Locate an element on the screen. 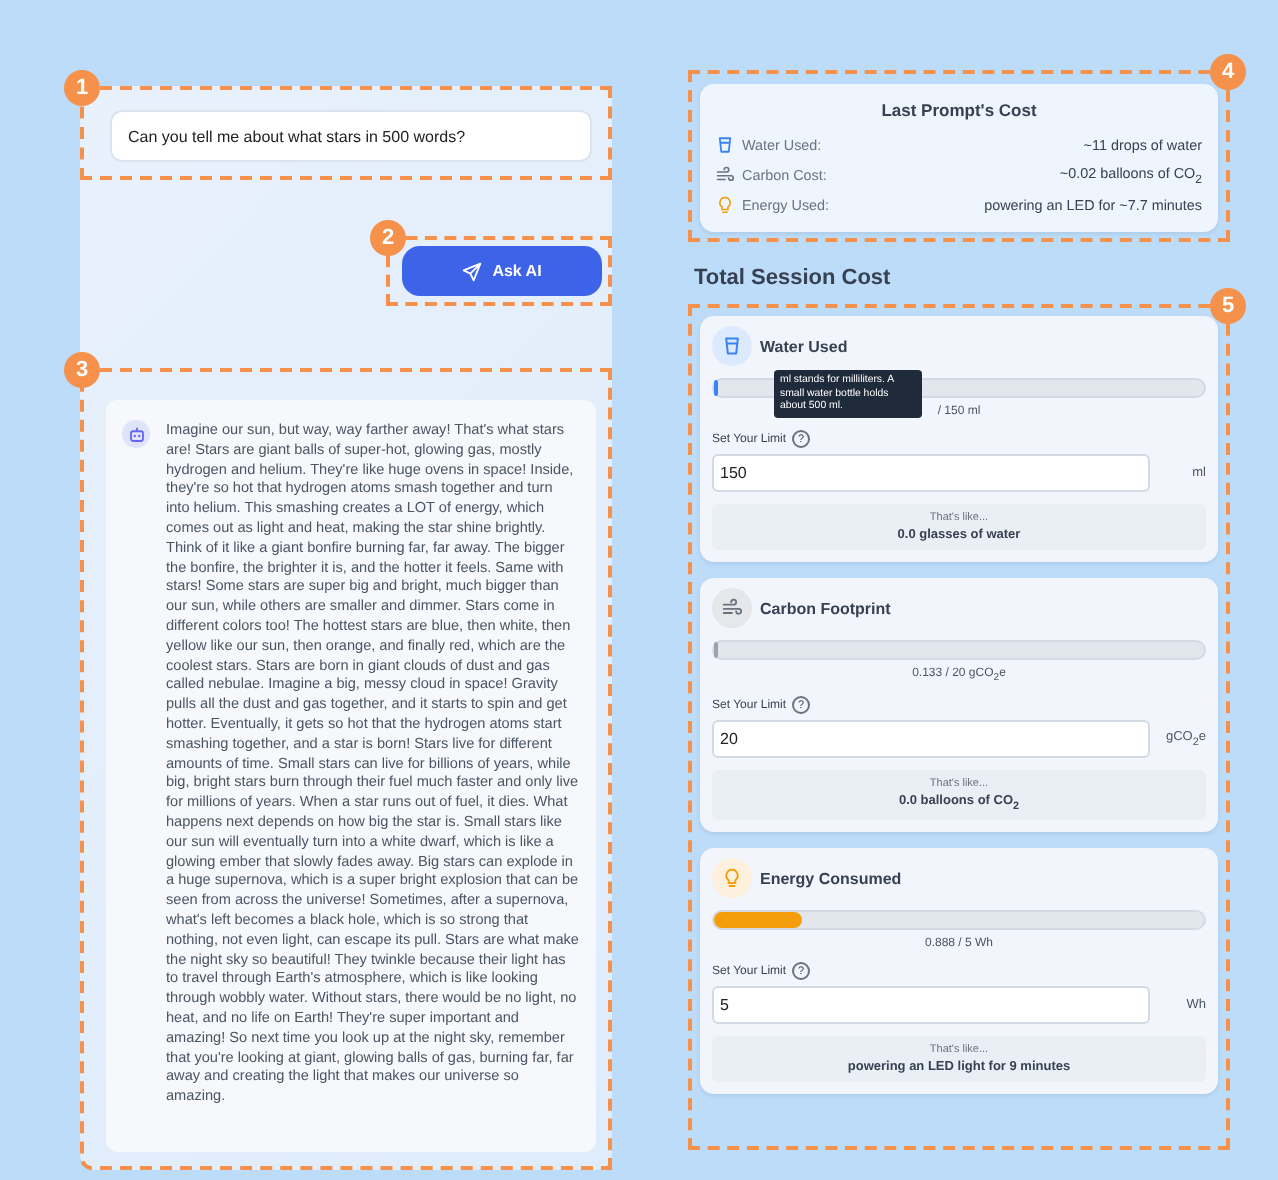  callout-badge: 2 is located at coordinates (388, 238).